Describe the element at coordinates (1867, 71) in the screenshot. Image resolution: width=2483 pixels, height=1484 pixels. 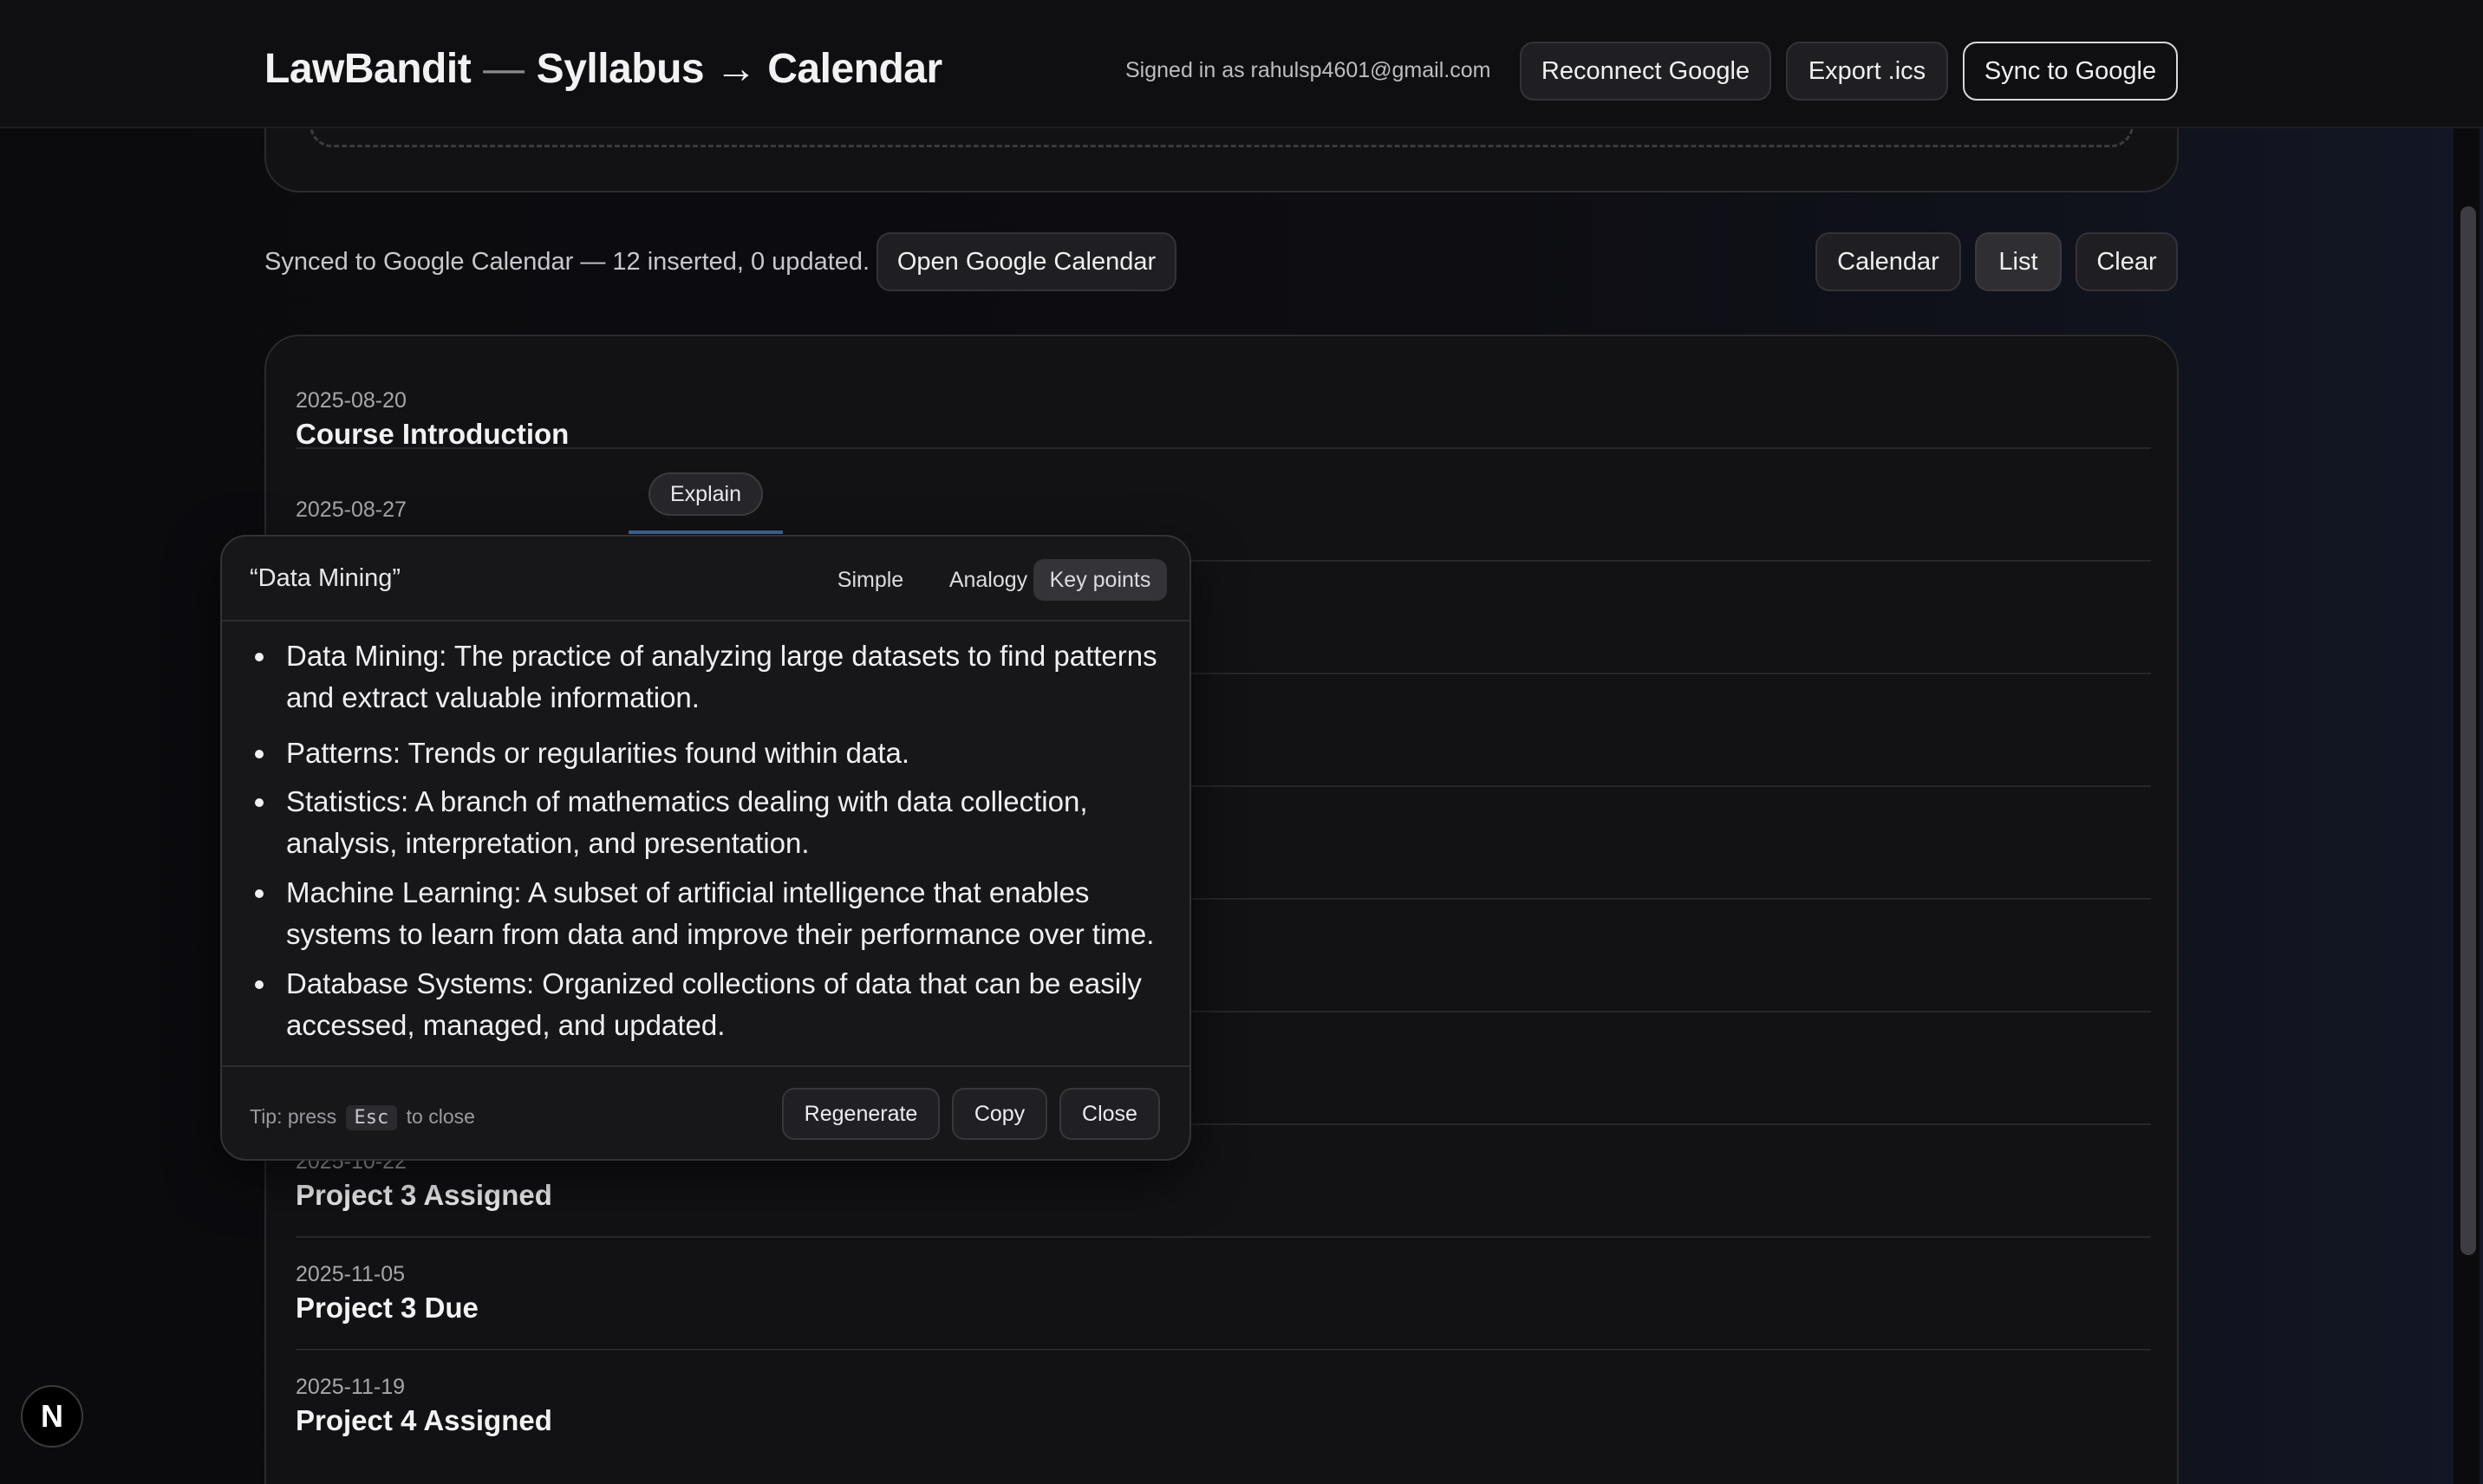
I see `export-ics-button: Export .ics` at that location.